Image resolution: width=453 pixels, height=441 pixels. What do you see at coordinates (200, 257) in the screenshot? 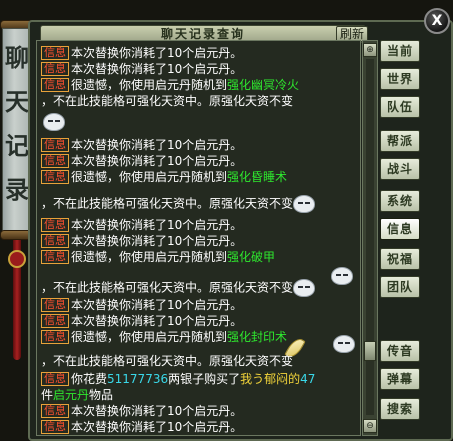
I see `message-line: 信息 很遗憾，你使用启元丹随机到强化破甲` at bounding box center [200, 257].